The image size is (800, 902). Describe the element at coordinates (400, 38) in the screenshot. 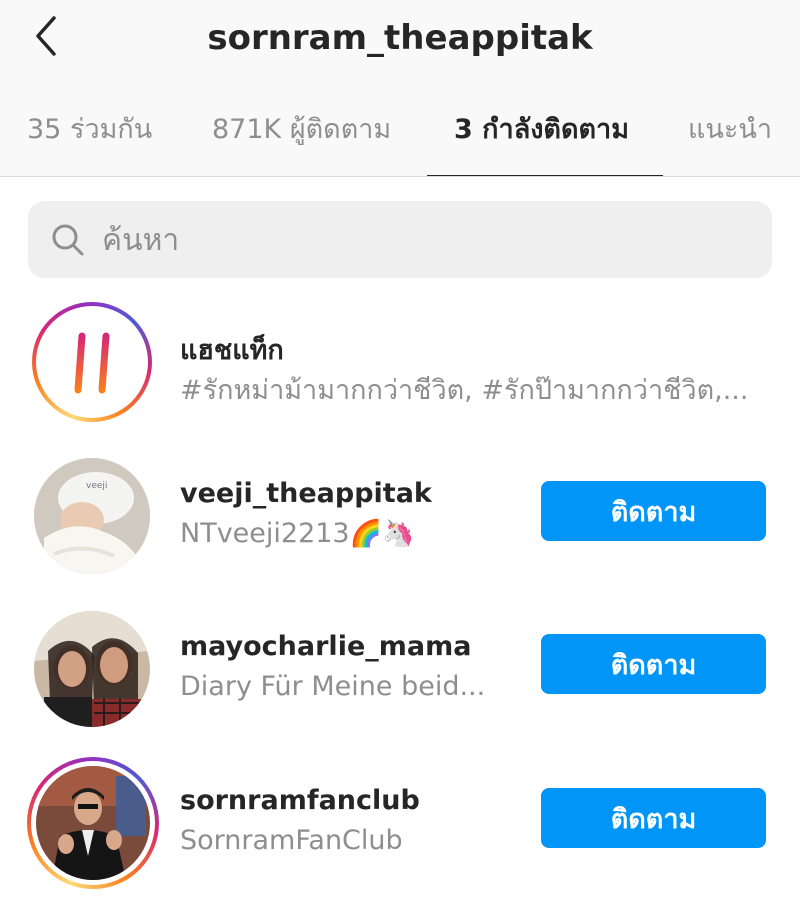

I see `page-title: sornram_theappitak` at that location.